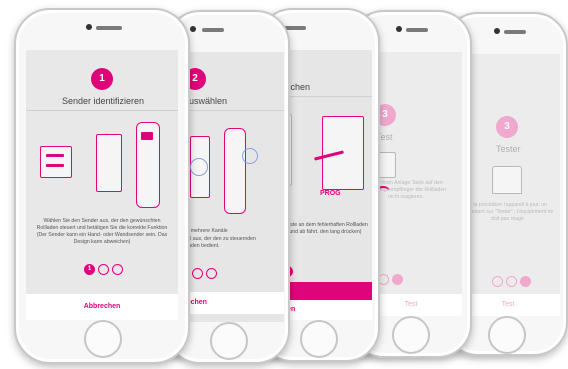 The image size is (568, 369). What do you see at coordinates (507, 180) in the screenshot?
I see `house-illustration` at bounding box center [507, 180].